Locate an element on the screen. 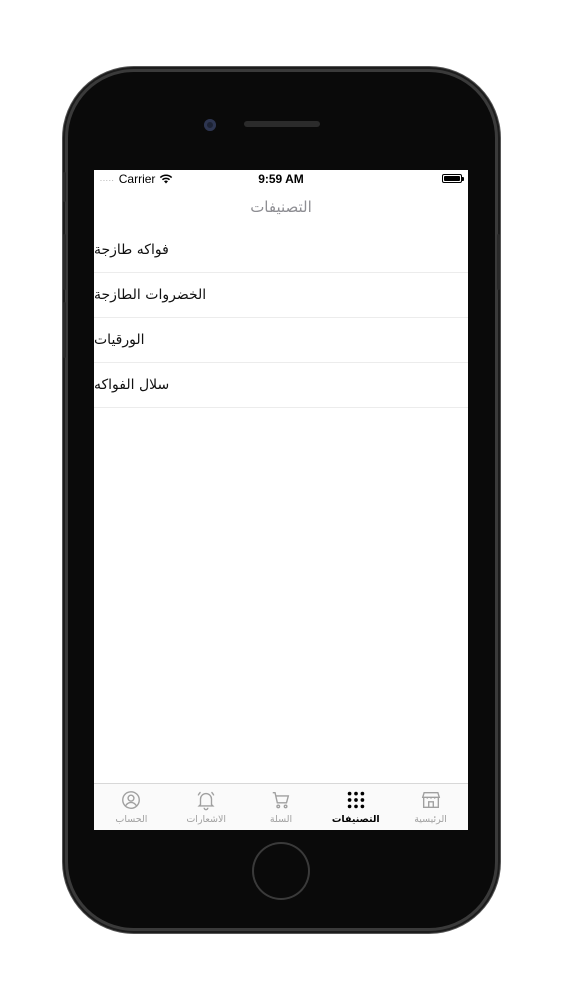 The height and width of the screenshot is (1000, 563). tab-label: الرئيسية is located at coordinates (430, 819).